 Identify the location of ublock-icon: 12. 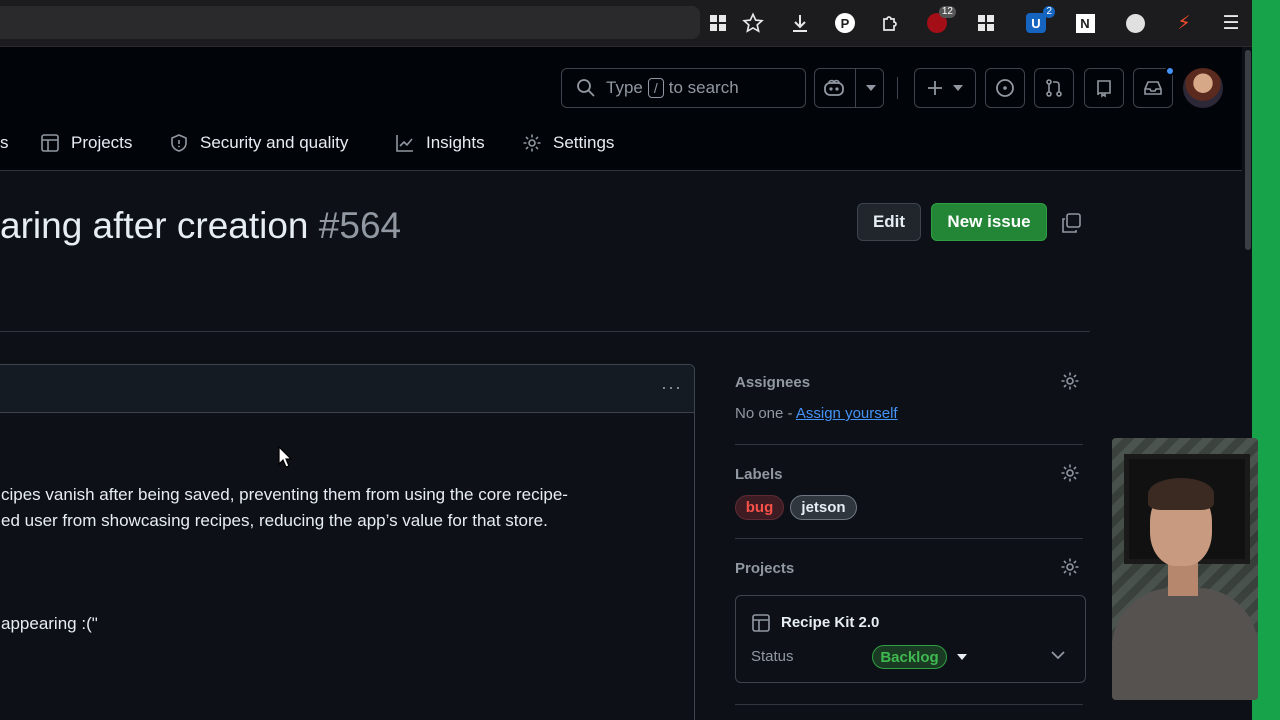
(940, 21).